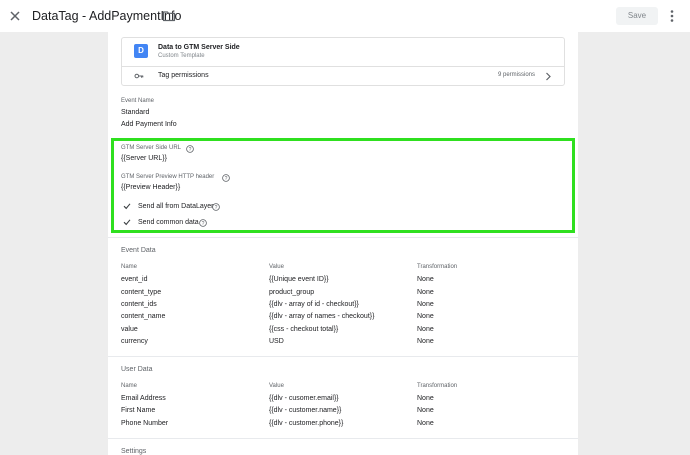 The width and height of the screenshot is (690, 455). I want to click on permissions-label: Tag permissions, so click(183, 75).